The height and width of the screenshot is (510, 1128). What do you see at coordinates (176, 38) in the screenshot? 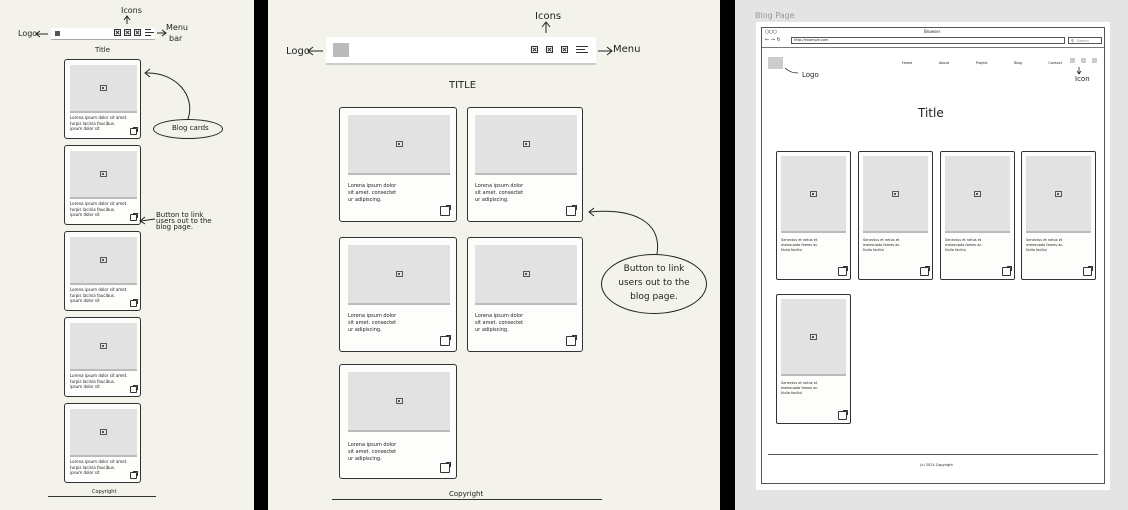
I see `menu-bar-annotation: bar` at bounding box center [176, 38].